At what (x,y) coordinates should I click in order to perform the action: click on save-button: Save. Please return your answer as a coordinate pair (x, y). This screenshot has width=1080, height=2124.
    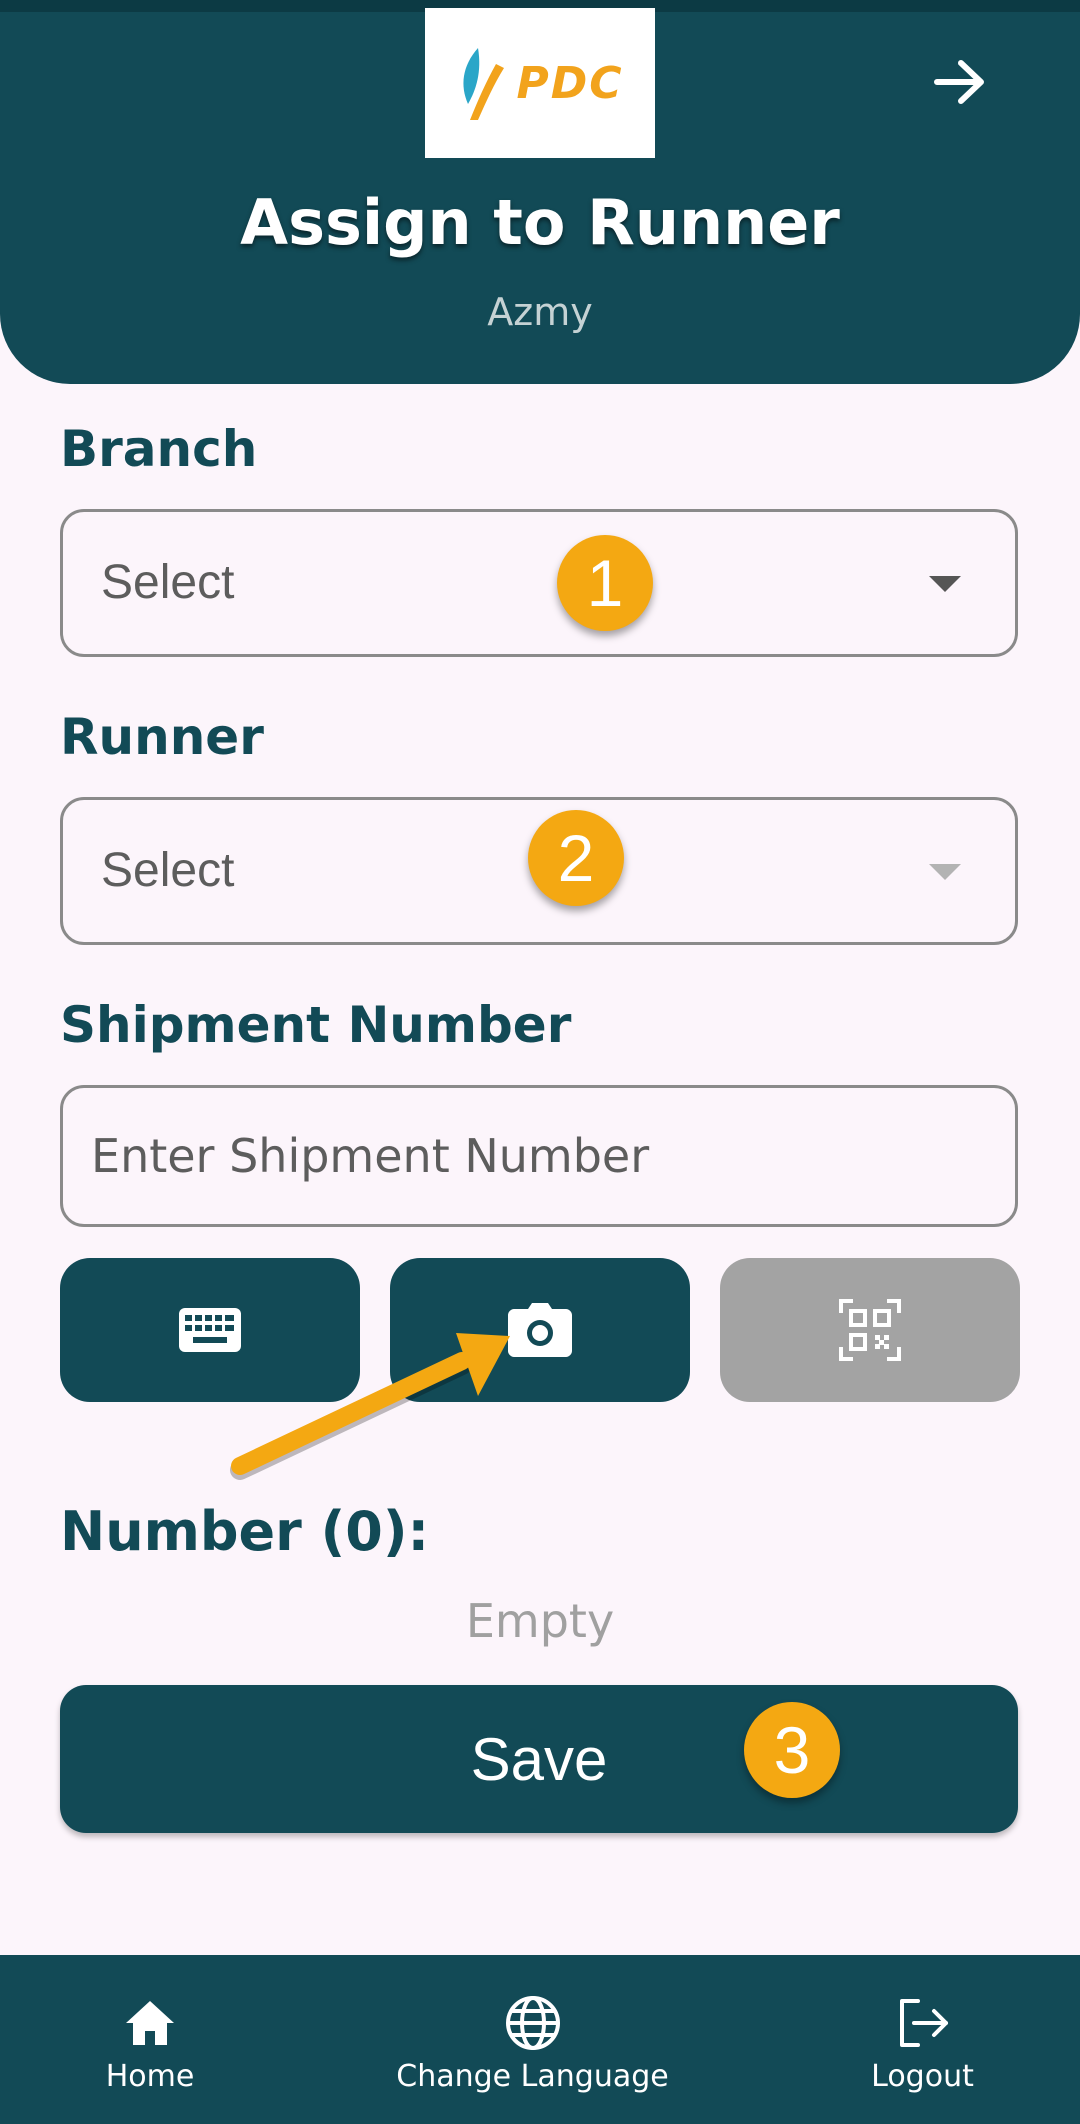
    Looking at the image, I should click on (539, 1759).